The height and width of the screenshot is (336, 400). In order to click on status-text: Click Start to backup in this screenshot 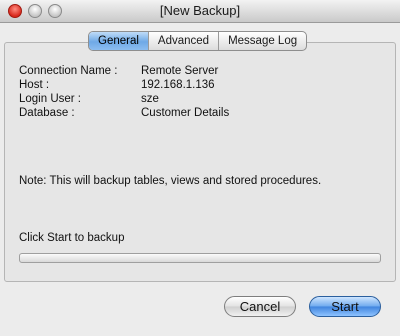, I will do `click(72, 238)`.